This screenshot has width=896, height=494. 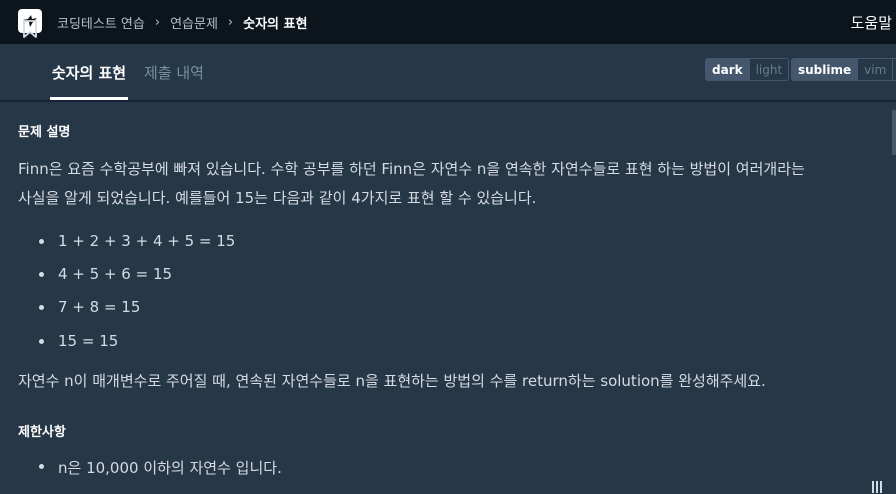 I want to click on list-item: 7 + 8 = 15, so click(x=99, y=307).